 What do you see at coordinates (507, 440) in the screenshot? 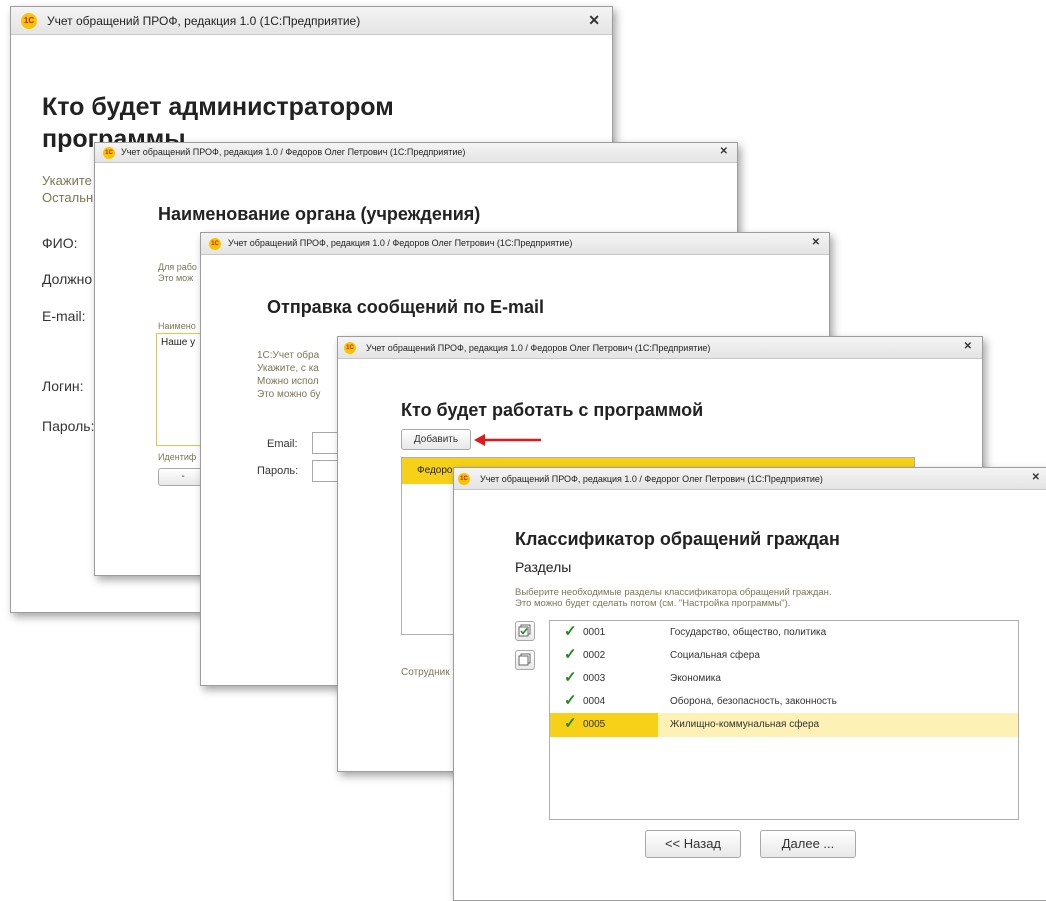
I see `arrow-annotation-icon` at bounding box center [507, 440].